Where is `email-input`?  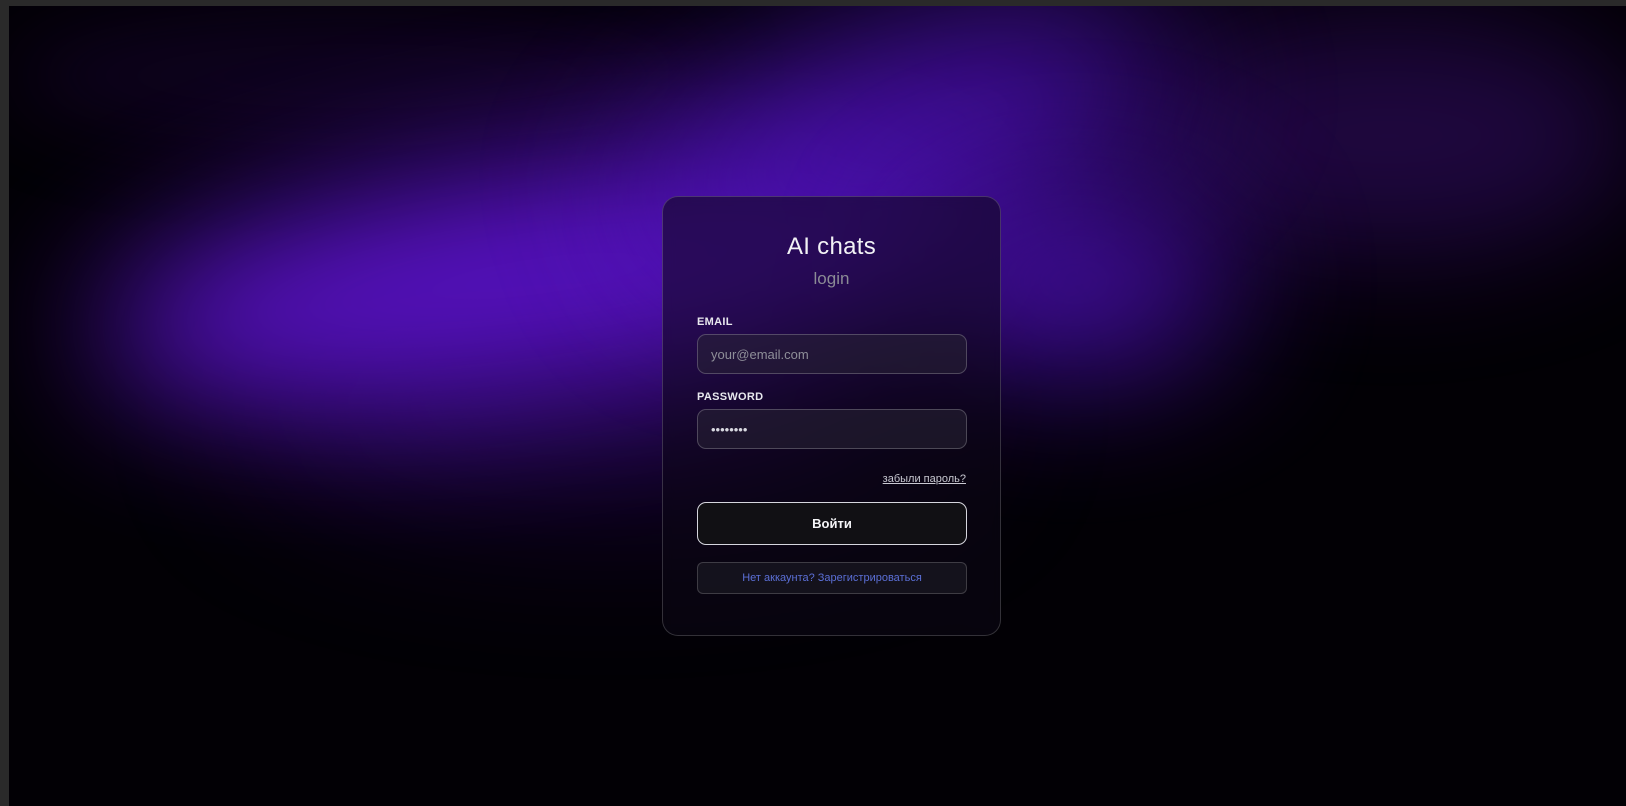 email-input is located at coordinates (832, 354).